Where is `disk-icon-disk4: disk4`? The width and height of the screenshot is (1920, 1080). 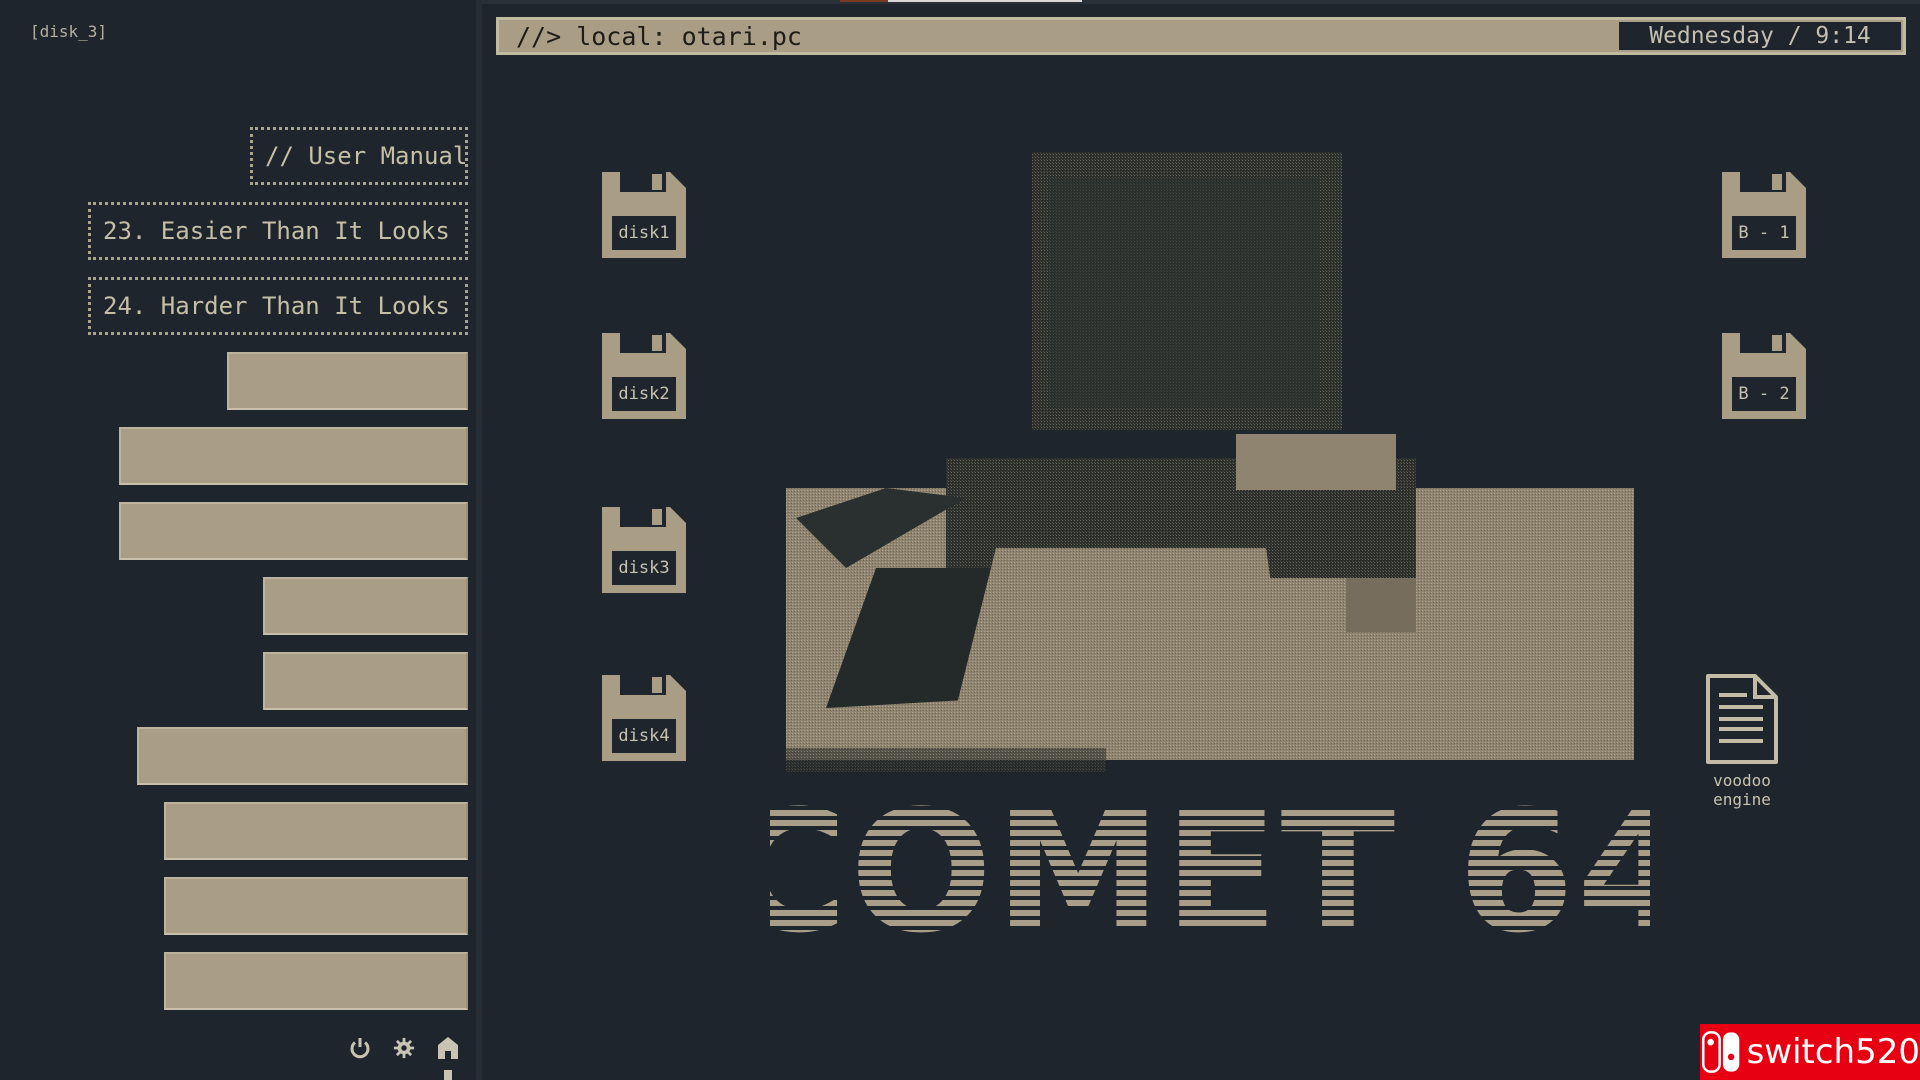
disk-icon-disk4: disk4 is located at coordinates (644, 718).